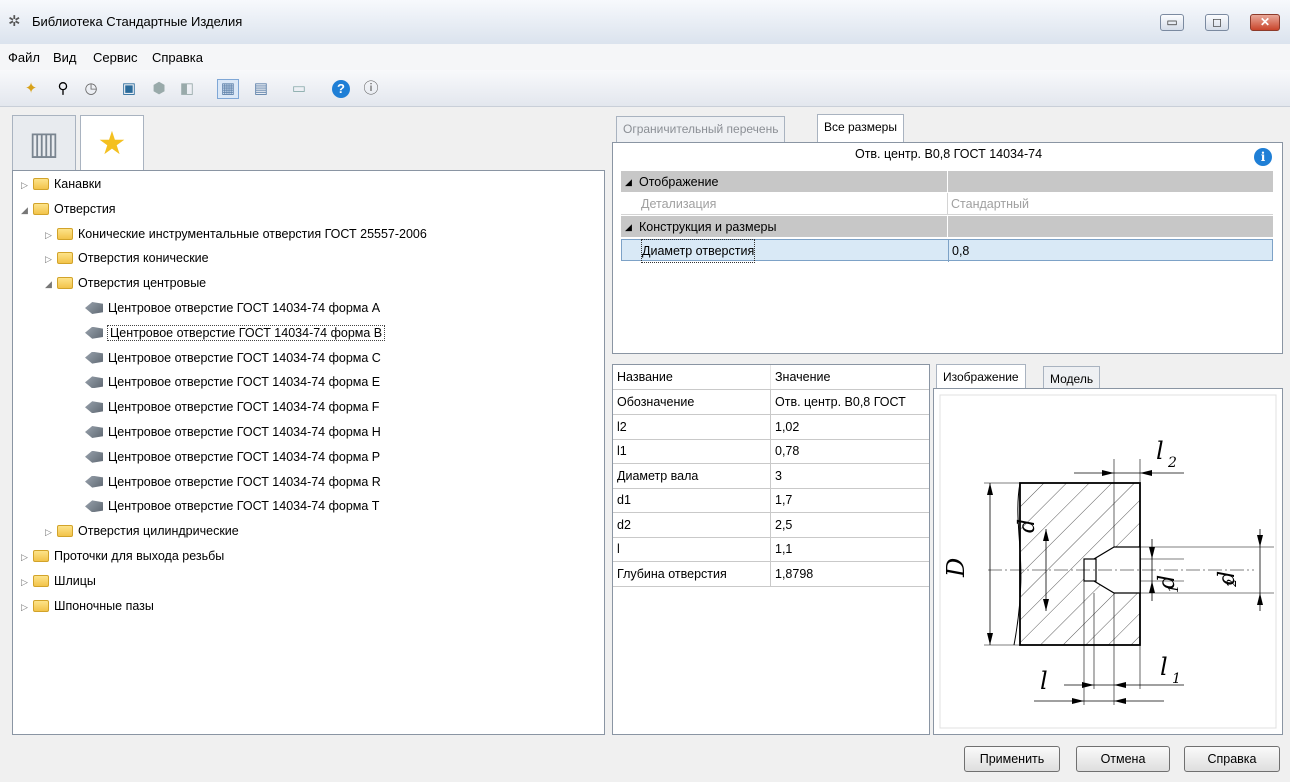 This screenshot has height=782, width=1290. What do you see at coordinates (1123, 759) in the screenshot?
I see `cancel-button: Отмена` at bounding box center [1123, 759].